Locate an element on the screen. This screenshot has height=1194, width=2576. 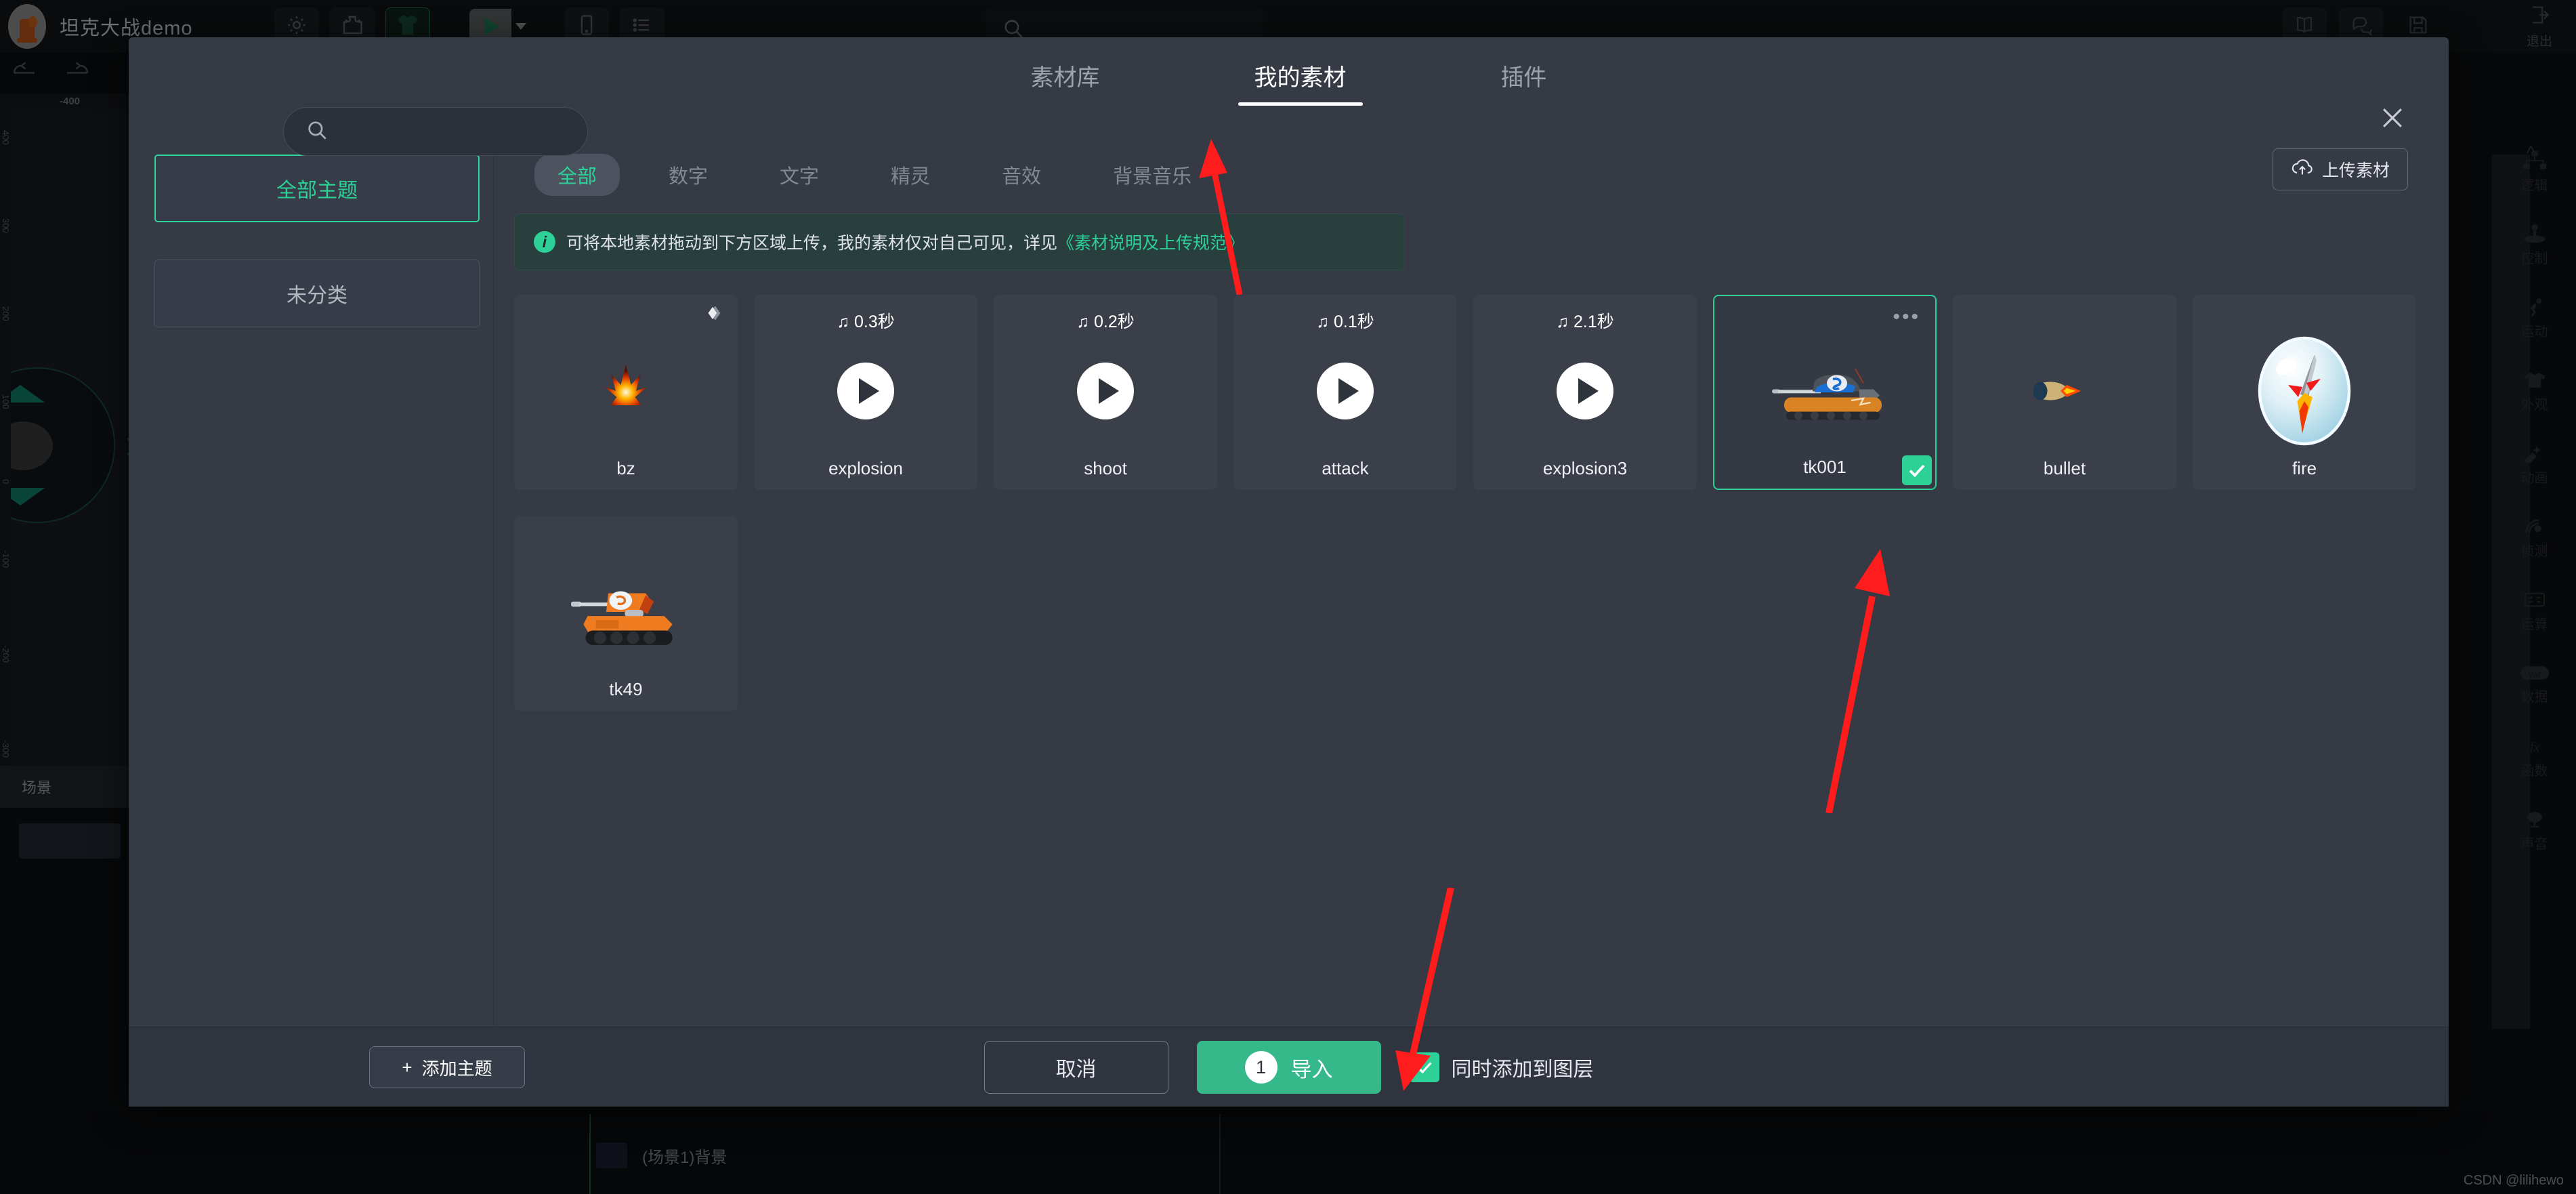
asset-name: shoot is located at coordinates (1105, 468).